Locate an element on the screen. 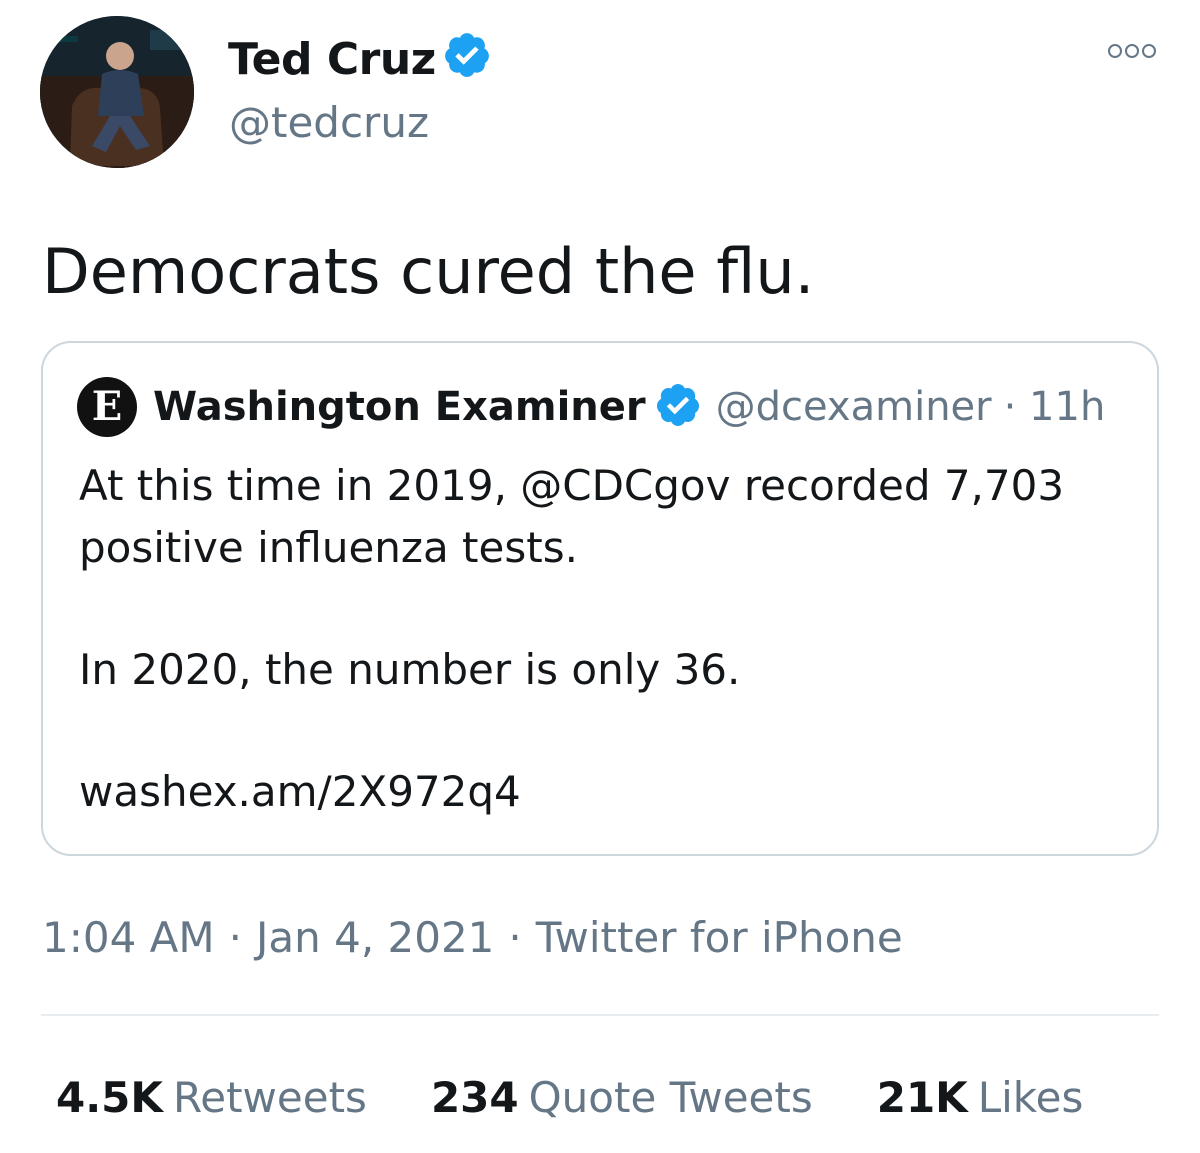 This screenshot has width=1200, height=1153. quote-tweets-label: Quote Tweets is located at coordinates (670, 1097).